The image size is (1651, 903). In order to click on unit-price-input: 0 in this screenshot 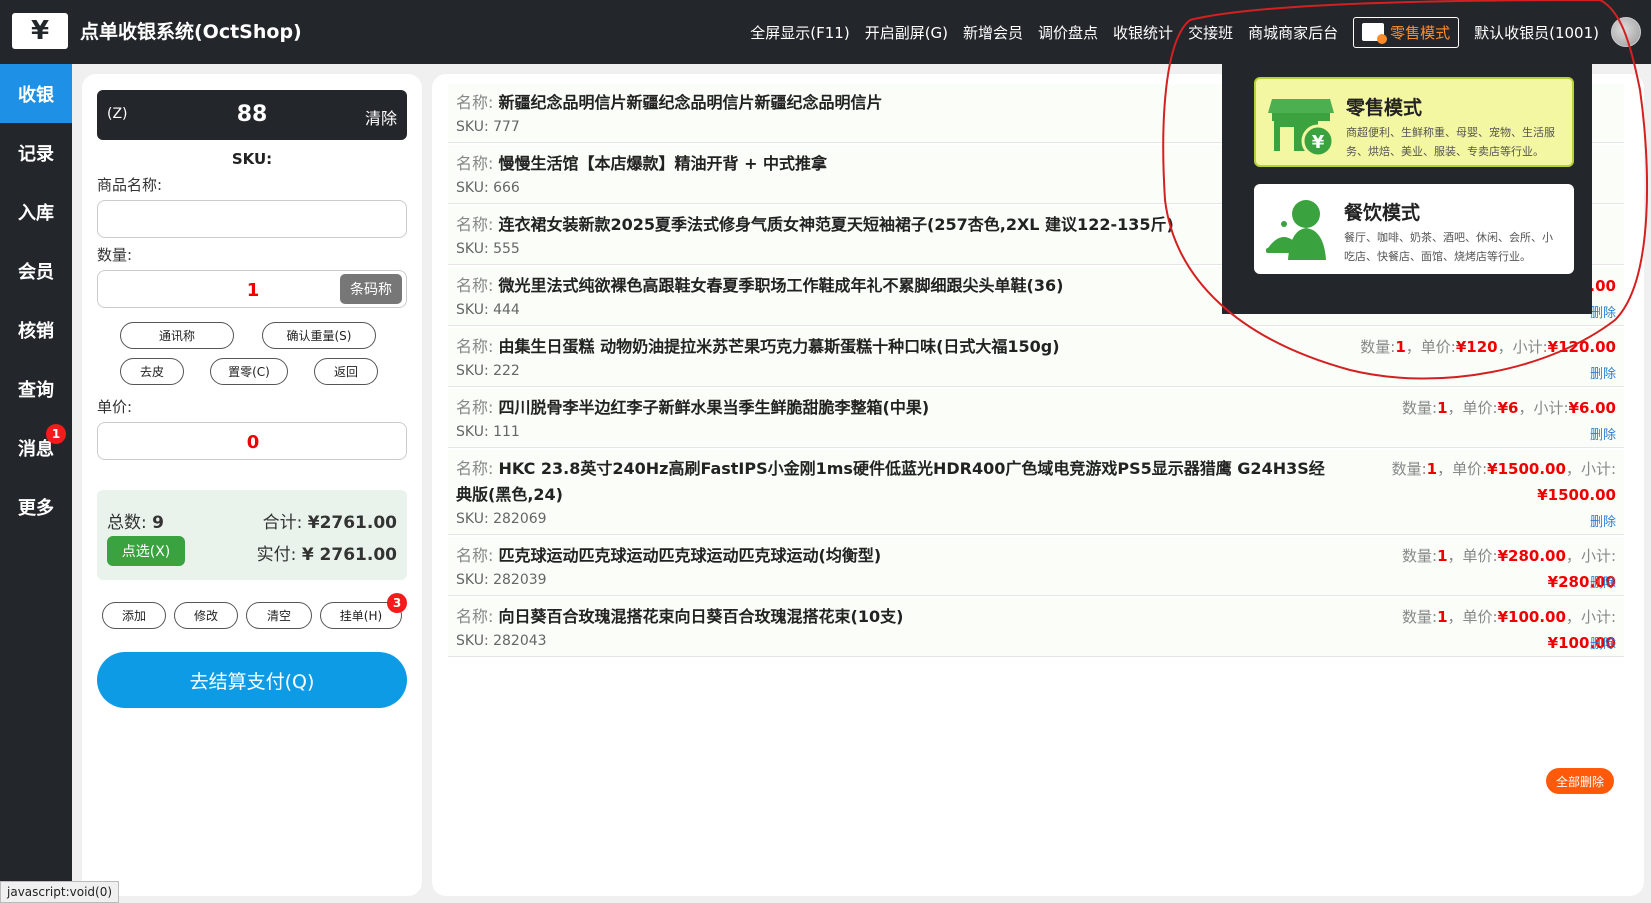, I will do `click(252, 441)`.